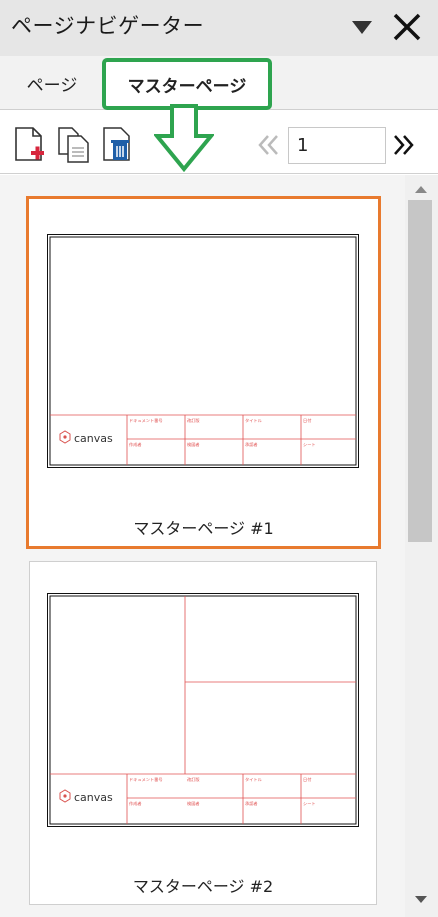  I want to click on close-icon, so click(407, 27).